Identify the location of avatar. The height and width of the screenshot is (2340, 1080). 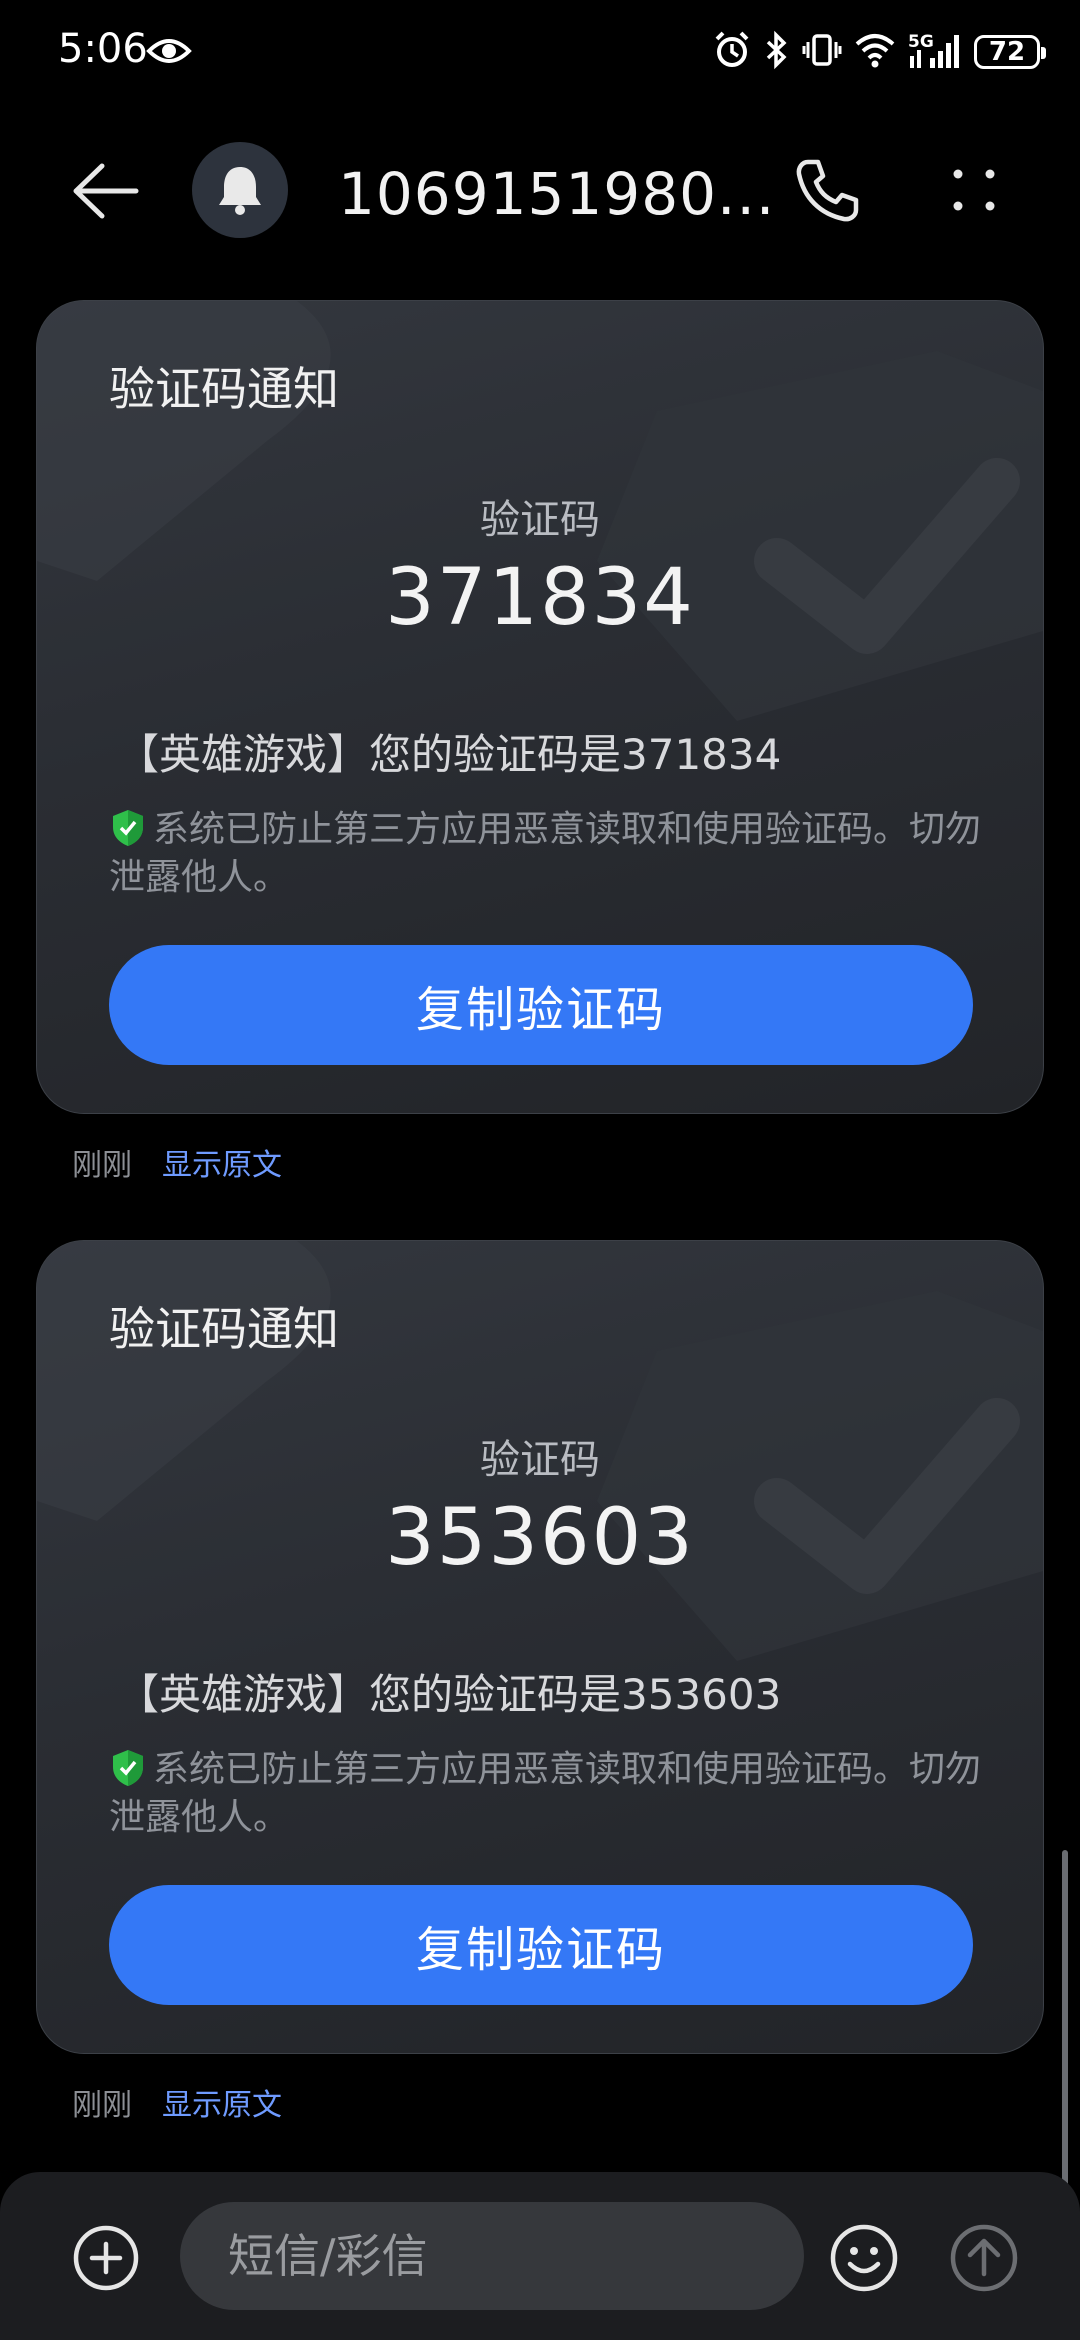
(240, 190).